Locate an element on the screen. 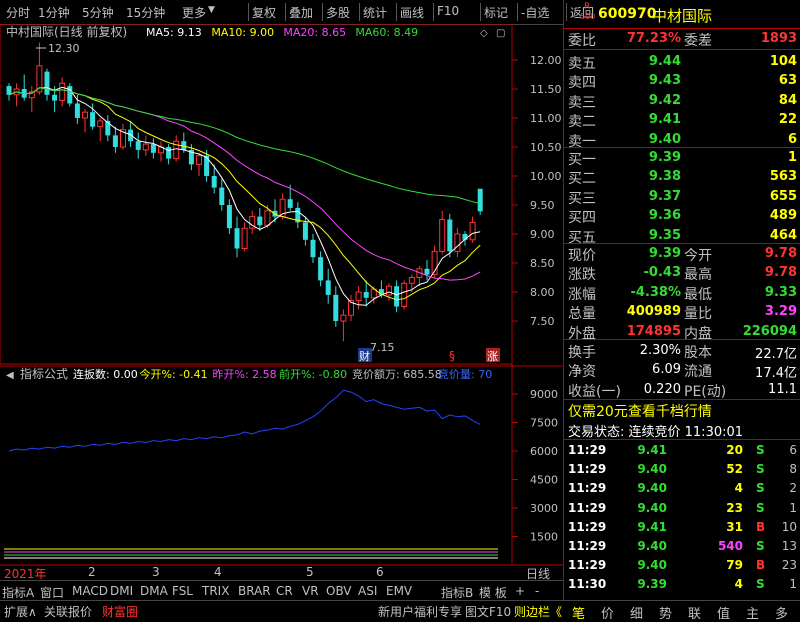 This screenshot has height=622, width=800. bid-row: 买三 9.37 655 is located at coordinates (682, 197).